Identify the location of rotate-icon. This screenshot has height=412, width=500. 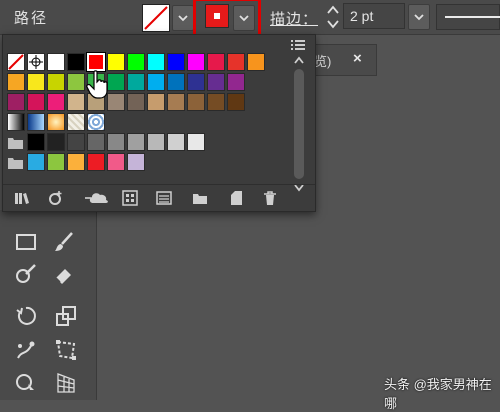
(26, 315).